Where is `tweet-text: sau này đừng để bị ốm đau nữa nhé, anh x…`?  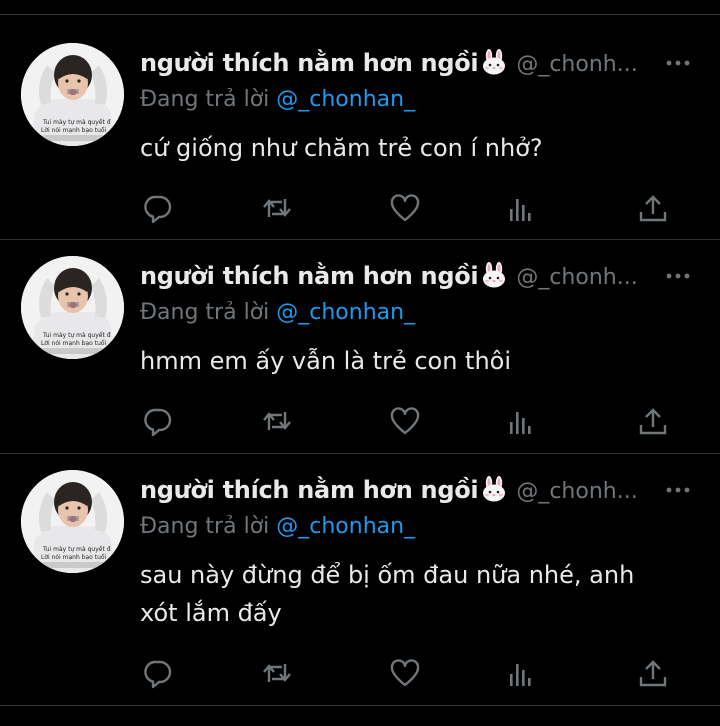 tweet-text: sau này đừng để bị ốm đau nữa nhé, anh x… is located at coordinates (387, 594).